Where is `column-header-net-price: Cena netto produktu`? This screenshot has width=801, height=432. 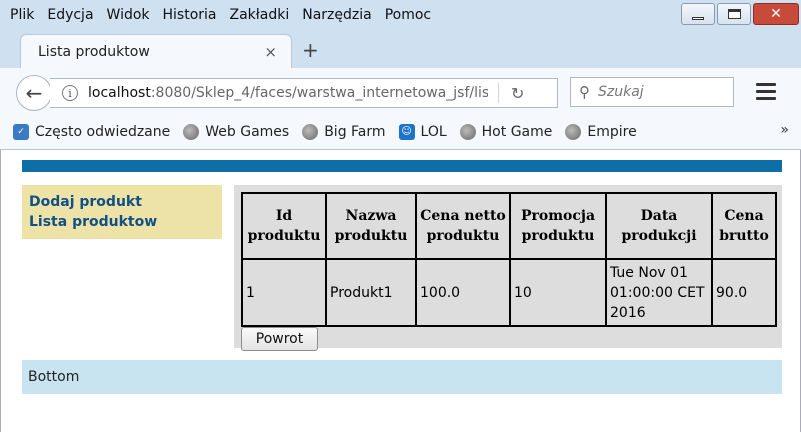 column-header-net-price: Cena netto produktu is located at coordinates (463, 226).